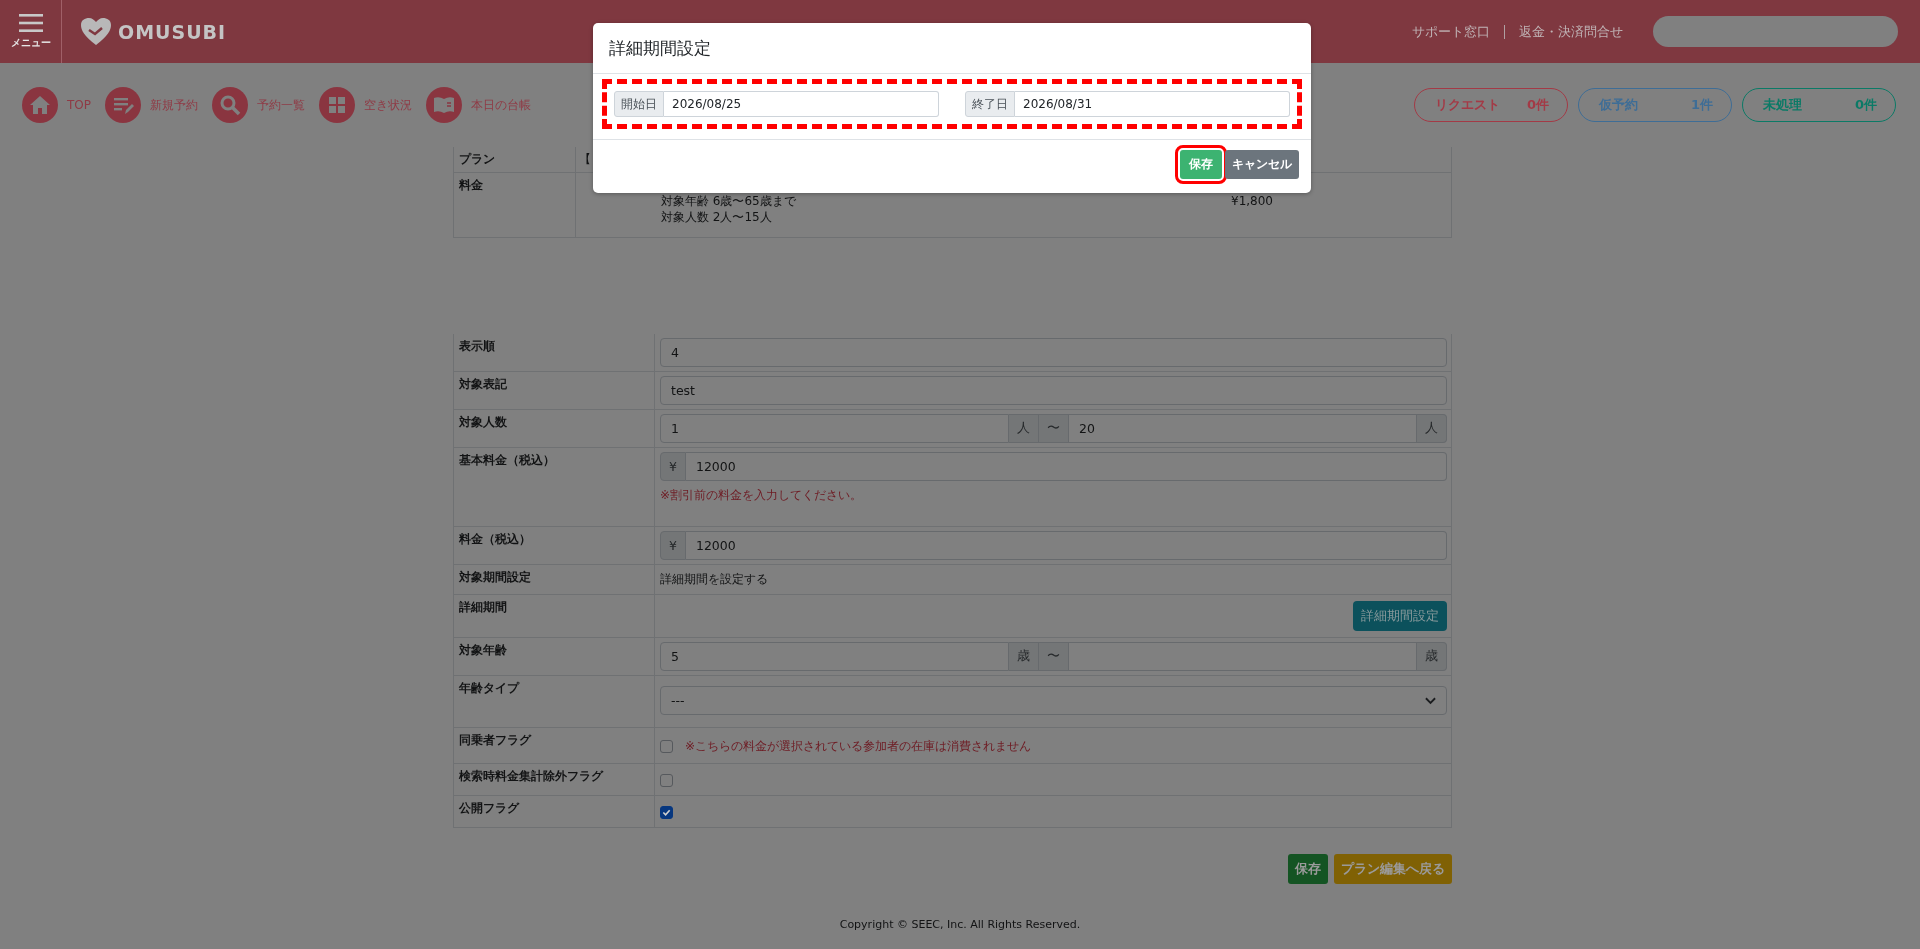 This screenshot has width=1920, height=949. What do you see at coordinates (1308, 869) in the screenshot?
I see `save-button: 保存` at bounding box center [1308, 869].